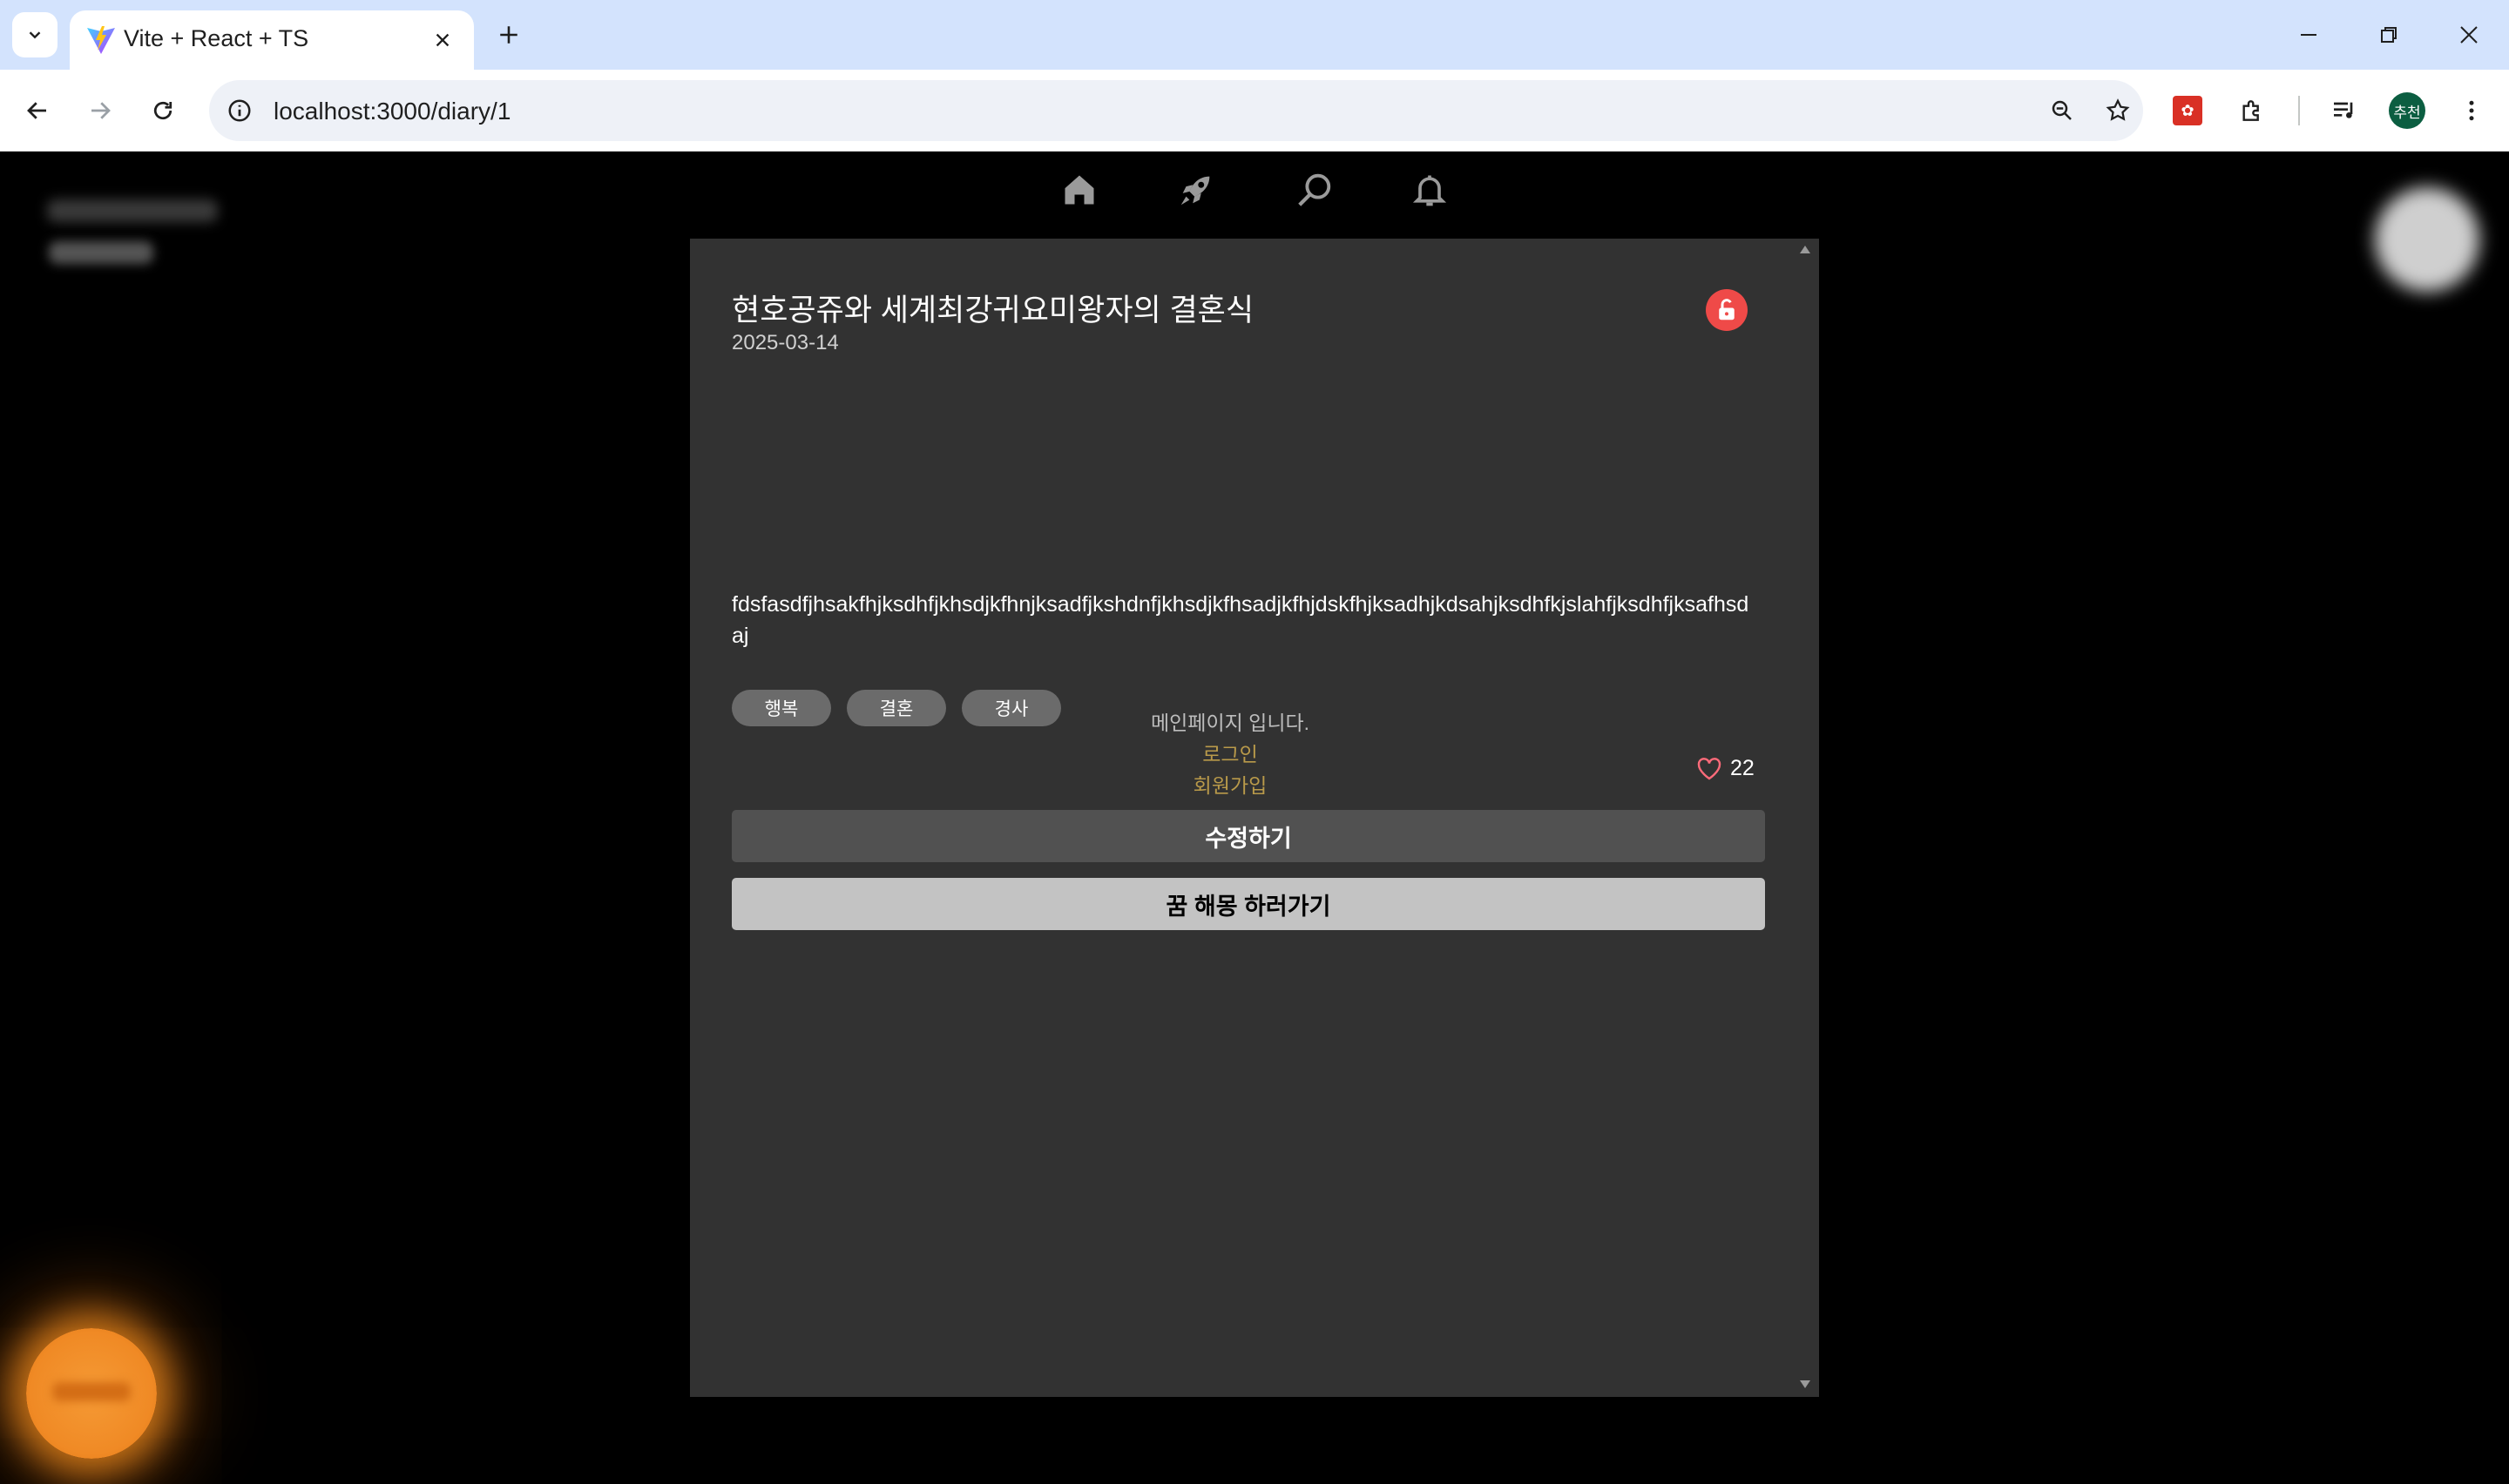 Image resolution: width=2509 pixels, height=1484 pixels. Describe the element at coordinates (1725, 768) in the screenshot. I see `like-button: 22` at that location.